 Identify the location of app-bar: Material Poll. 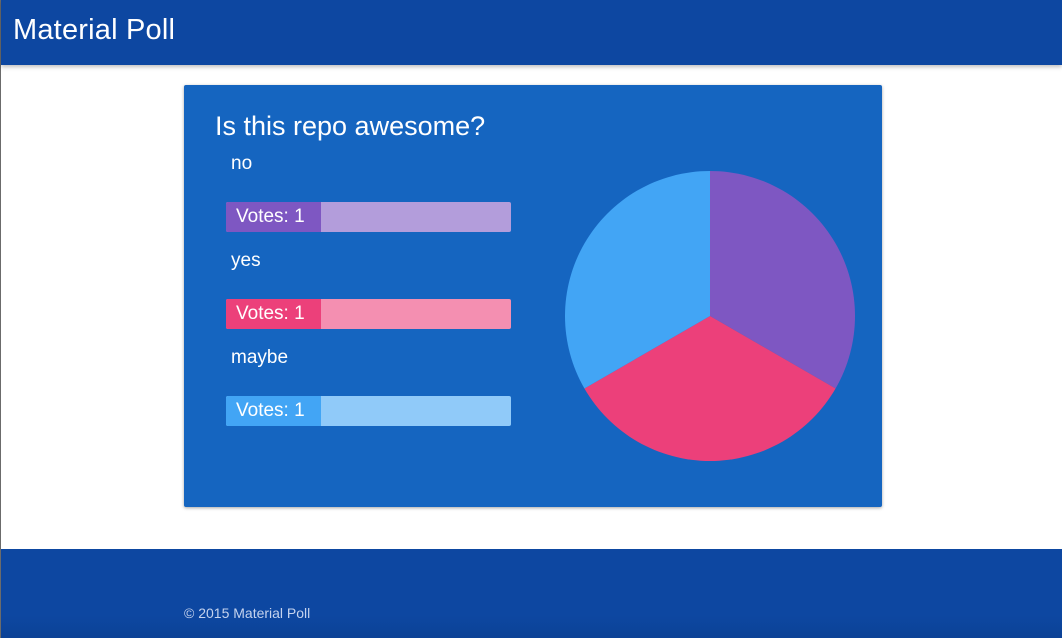
(531, 32).